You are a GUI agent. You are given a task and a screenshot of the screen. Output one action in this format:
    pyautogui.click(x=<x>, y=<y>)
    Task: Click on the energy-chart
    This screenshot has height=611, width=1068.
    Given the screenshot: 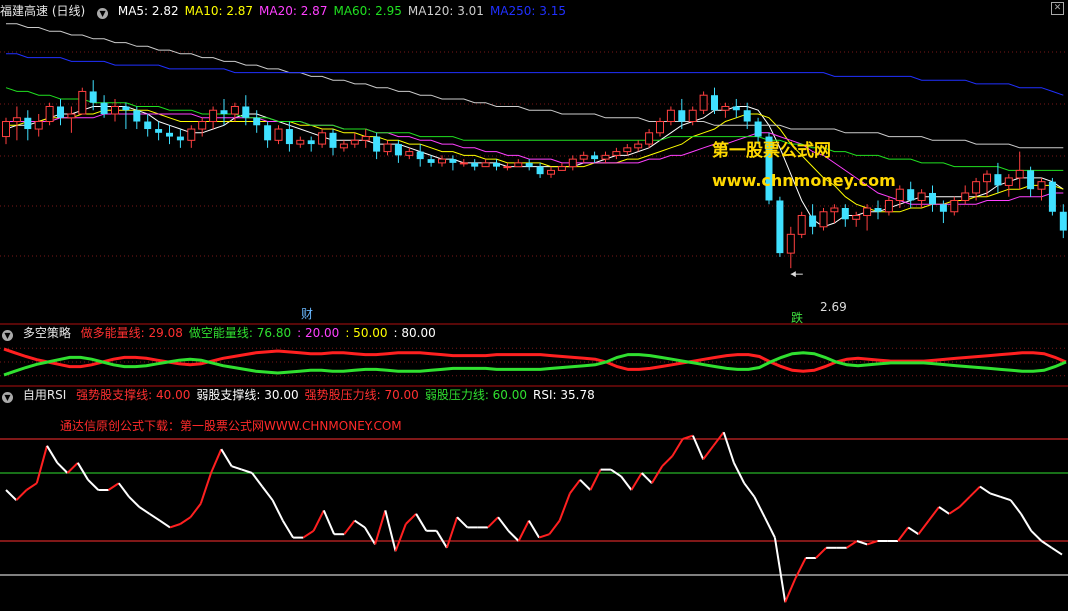 What is the action you would take?
    pyautogui.click(x=534, y=356)
    